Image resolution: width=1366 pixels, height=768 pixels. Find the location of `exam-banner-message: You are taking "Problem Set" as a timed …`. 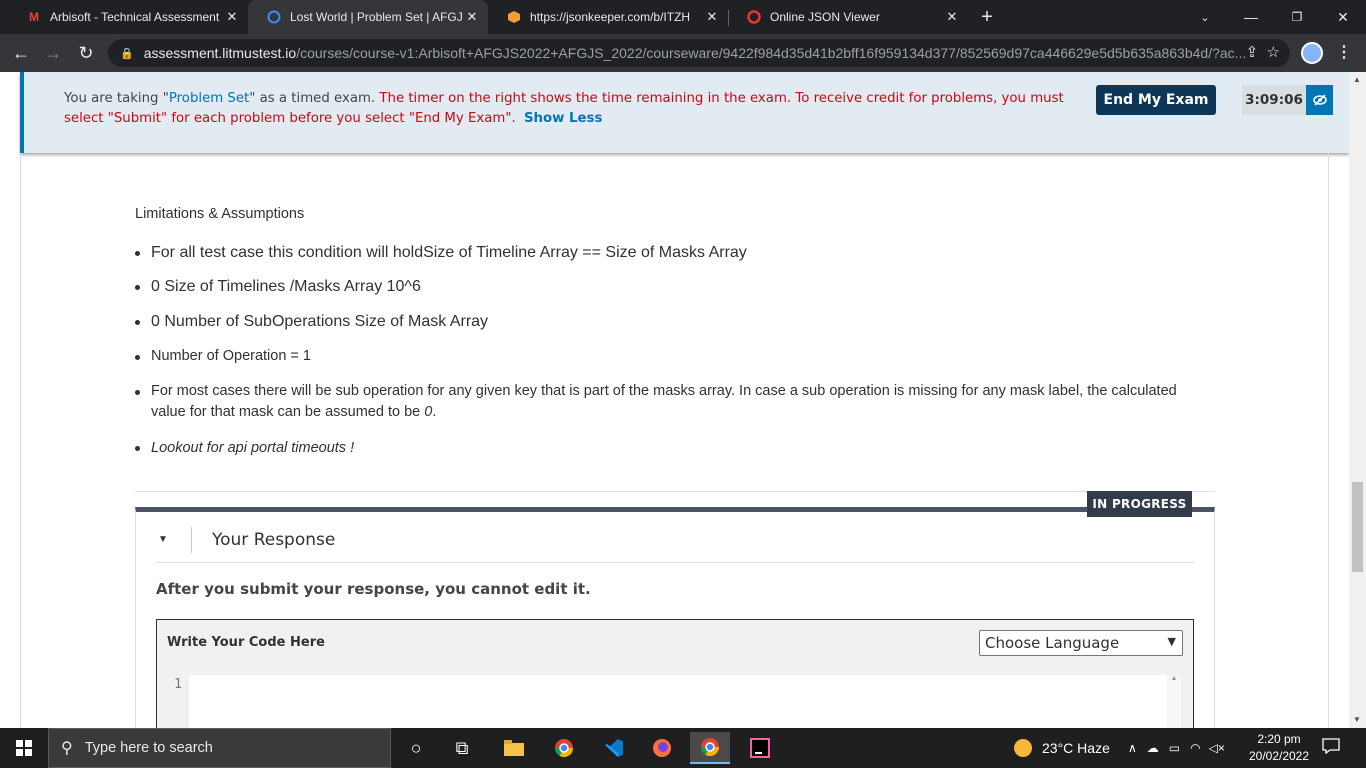

exam-banner-message: You are taking "Problem Set" as a timed … is located at coordinates (579, 109).